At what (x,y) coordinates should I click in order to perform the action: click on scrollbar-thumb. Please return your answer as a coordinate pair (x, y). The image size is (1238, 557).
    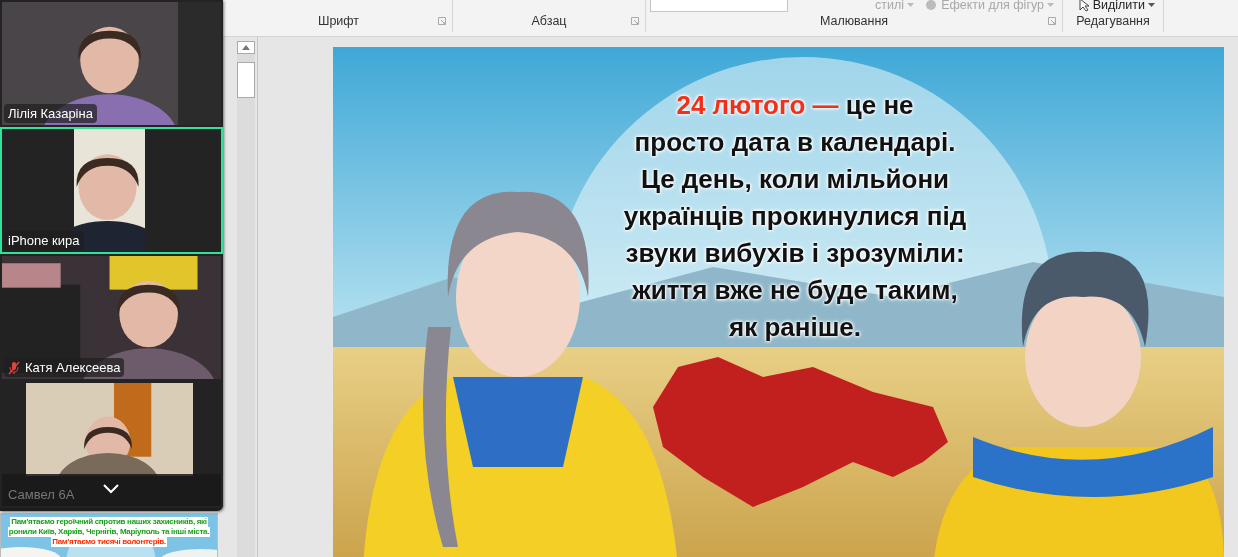
    Looking at the image, I should click on (246, 80).